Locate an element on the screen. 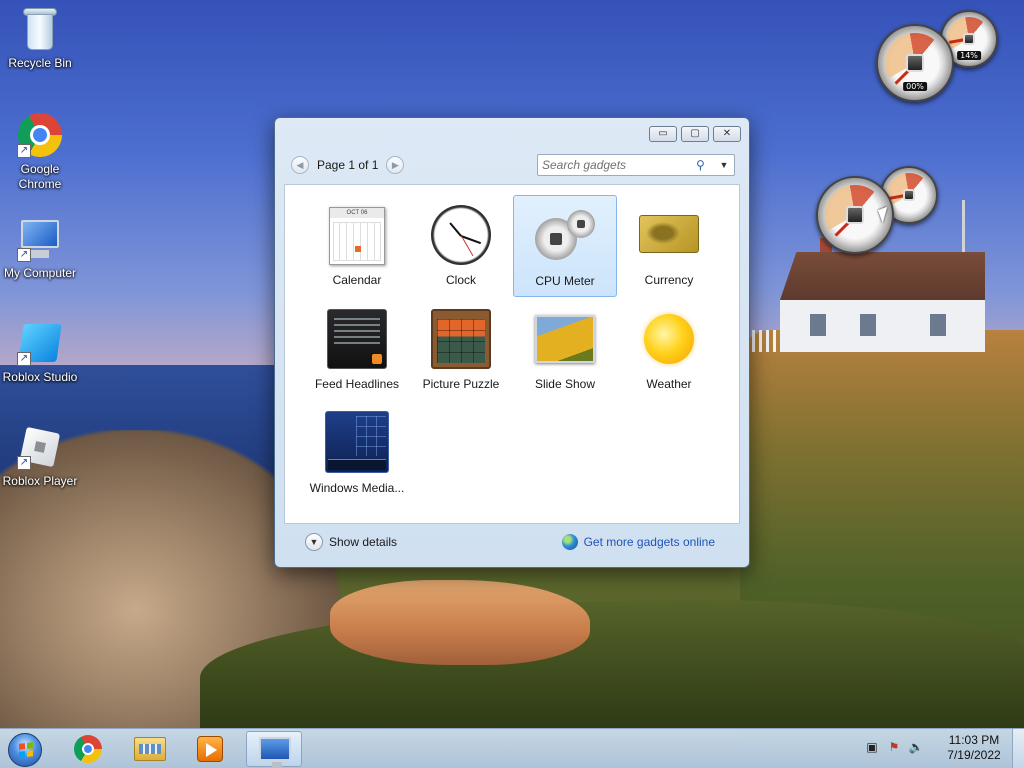 This screenshot has width=1024, height=768. taskbar-media-player is located at coordinates (210, 749).